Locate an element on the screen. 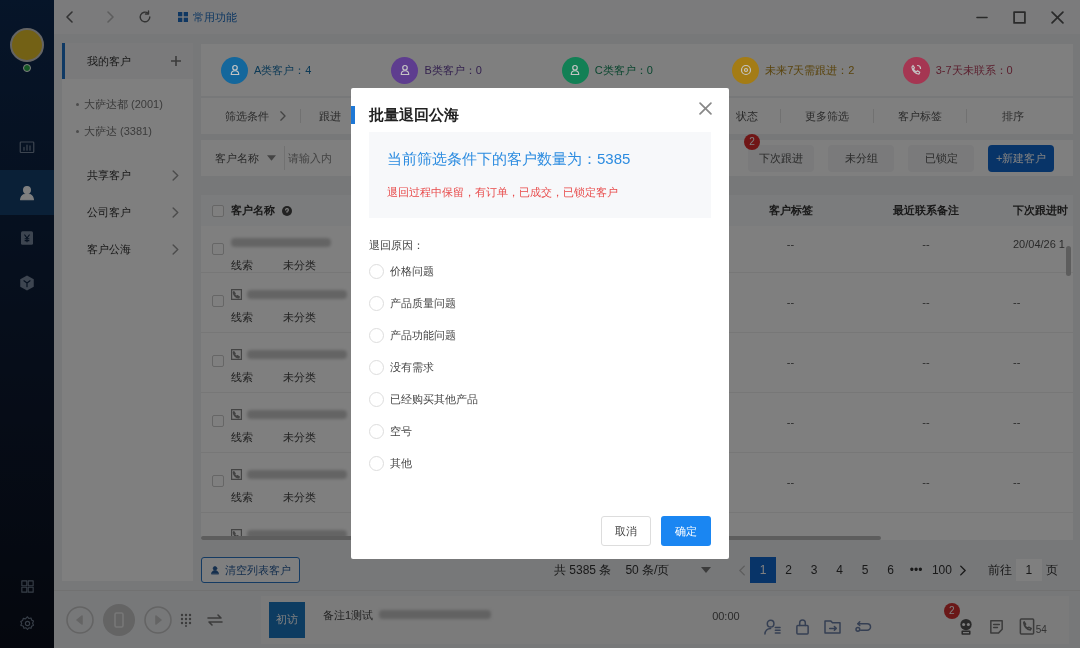 This screenshot has width=1080, height=648. filter-tab: 排序 is located at coordinates (1013, 116).